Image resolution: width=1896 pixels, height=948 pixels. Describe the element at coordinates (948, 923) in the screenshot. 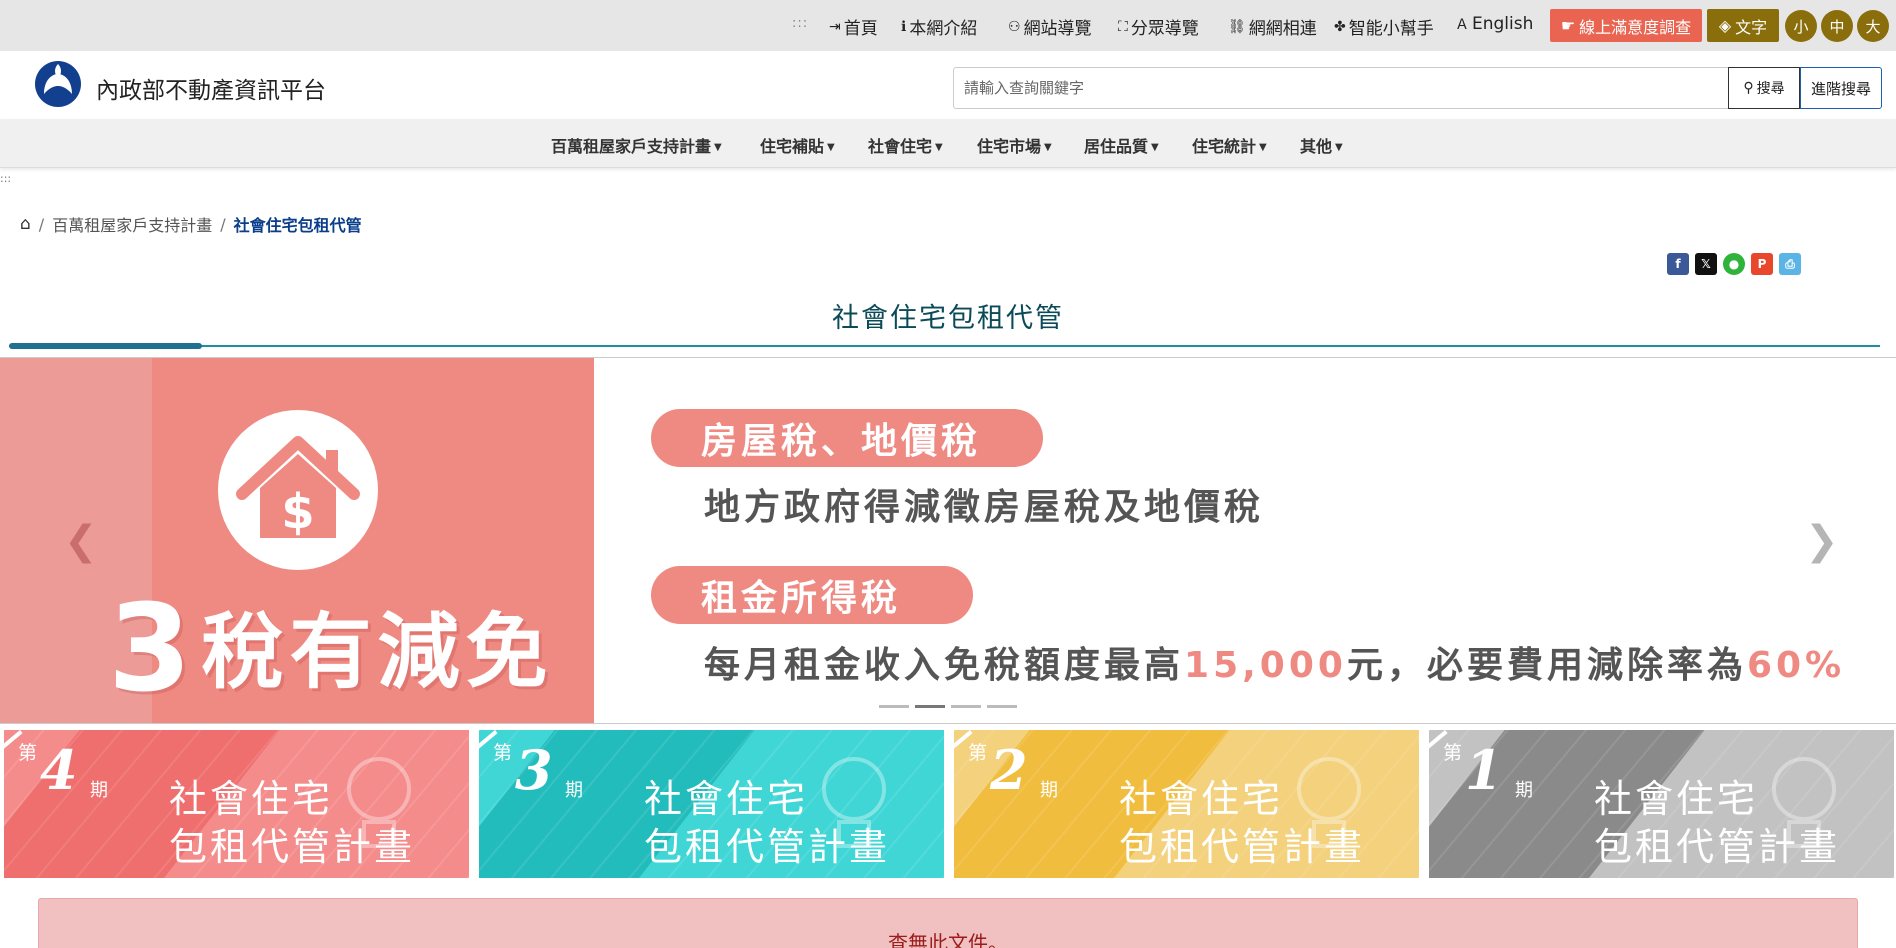

I see `not-found-alert: 查無此文件。` at that location.